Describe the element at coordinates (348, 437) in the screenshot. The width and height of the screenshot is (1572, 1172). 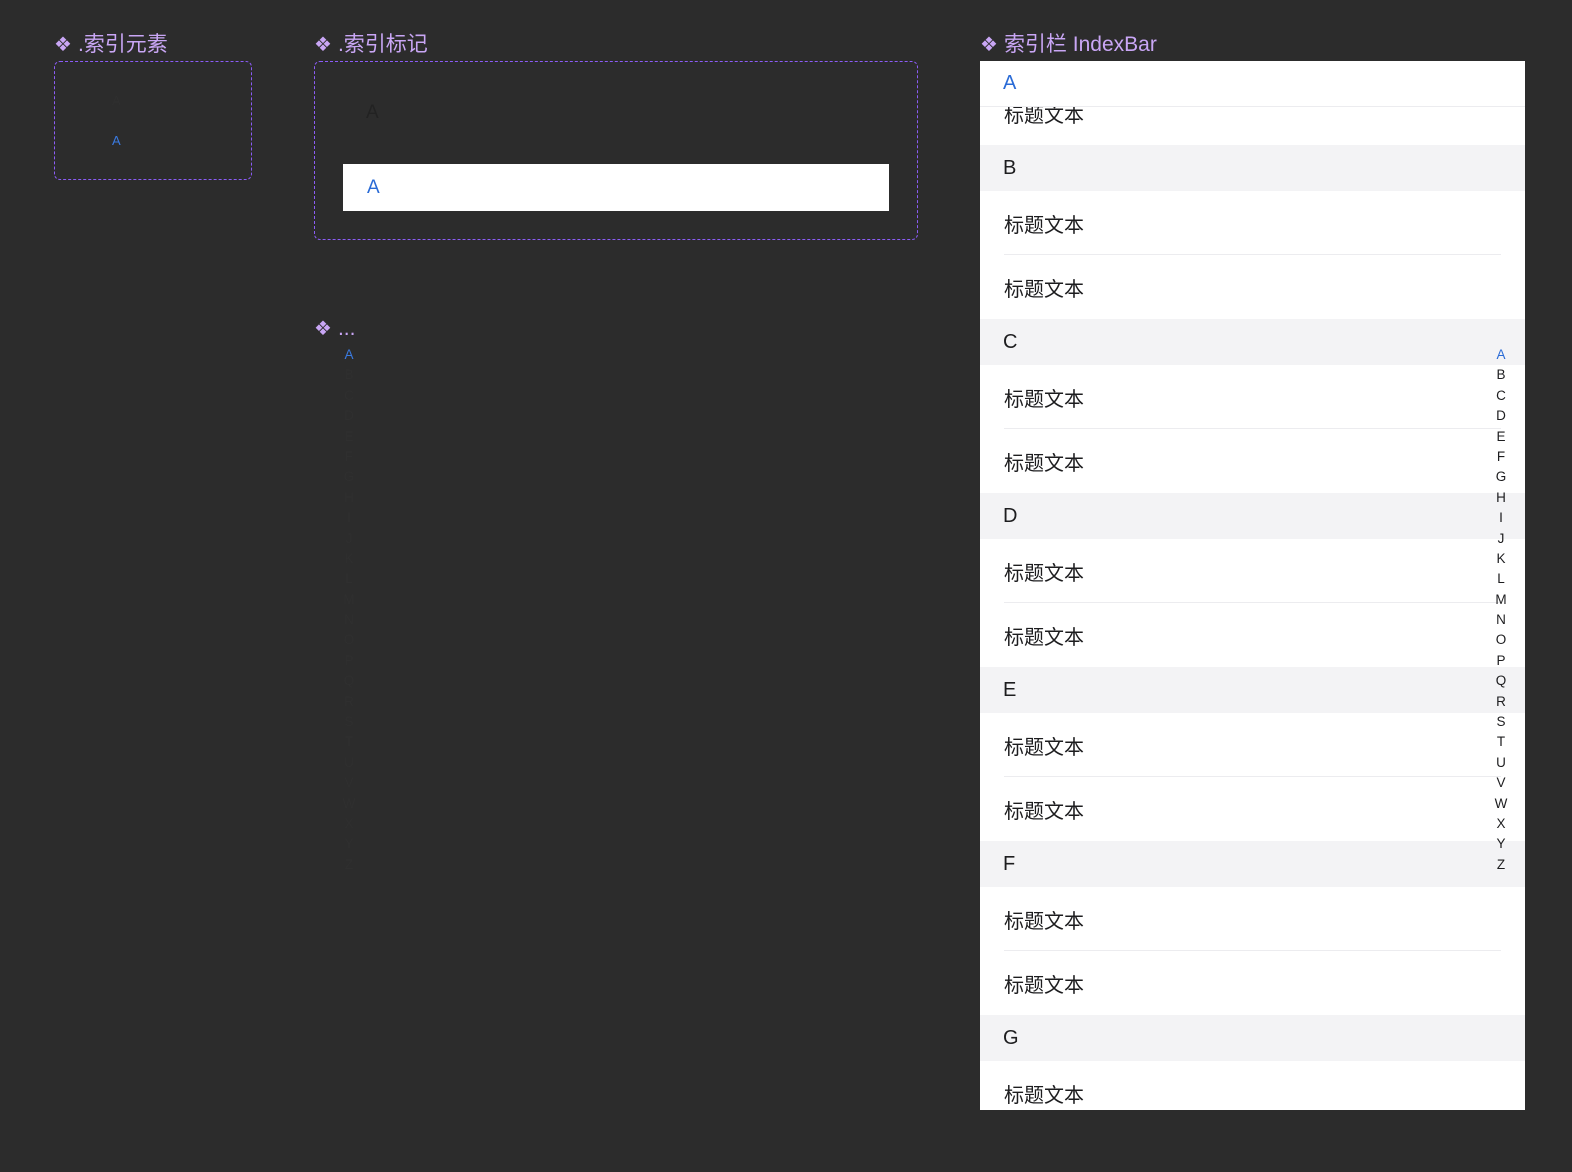
I see `index-column-letter: E` at that location.